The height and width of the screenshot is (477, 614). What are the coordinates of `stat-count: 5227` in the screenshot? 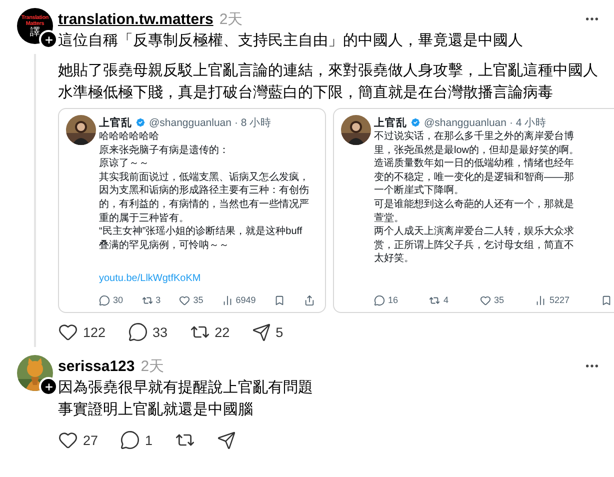 It's located at (559, 300).